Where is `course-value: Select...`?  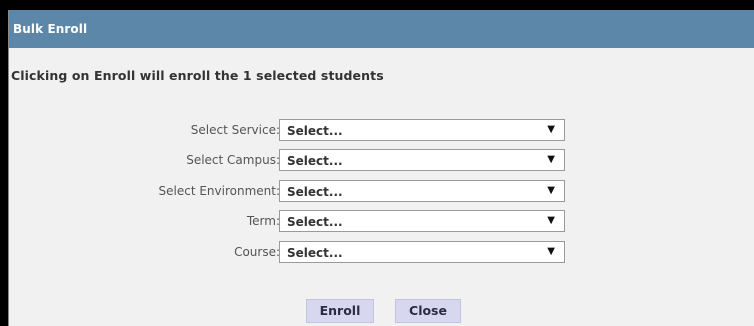 course-value: Select... is located at coordinates (315, 253).